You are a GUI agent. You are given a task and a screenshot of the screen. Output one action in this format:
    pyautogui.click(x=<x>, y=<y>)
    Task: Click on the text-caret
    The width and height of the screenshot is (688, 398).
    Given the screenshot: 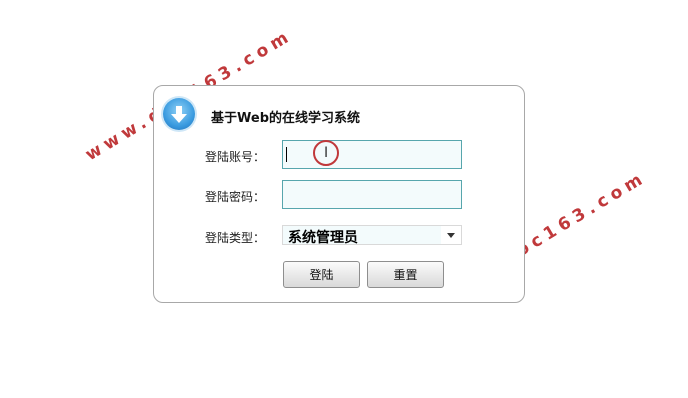 What is the action you would take?
    pyautogui.click(x=286, y=154)
    